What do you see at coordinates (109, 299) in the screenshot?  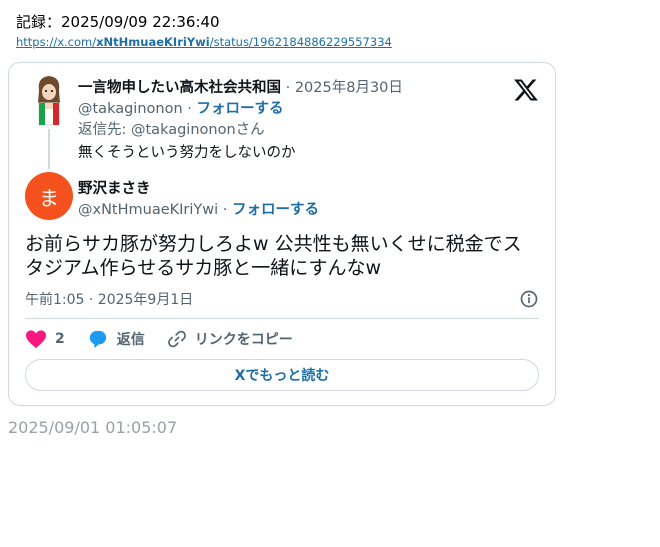 I see `tweet-timestamp: 午前1:05 · 2025年9月1日` at bounding box center [109, 299].